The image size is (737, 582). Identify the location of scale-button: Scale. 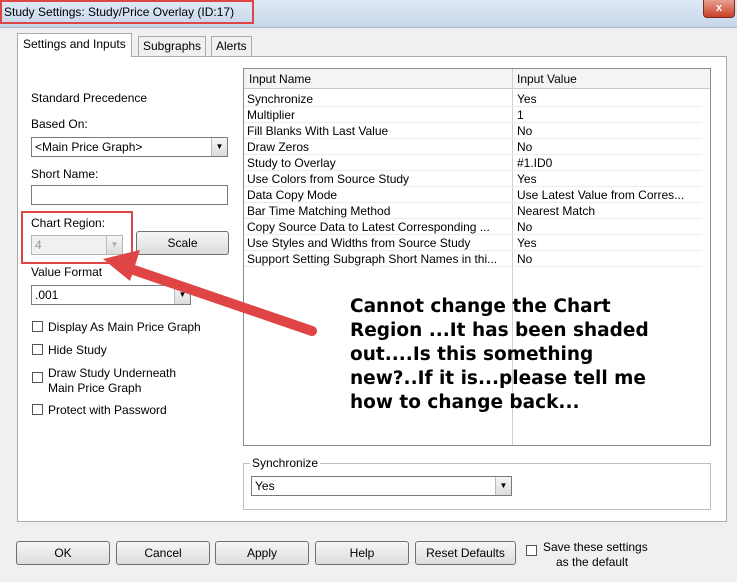
(182, 243).